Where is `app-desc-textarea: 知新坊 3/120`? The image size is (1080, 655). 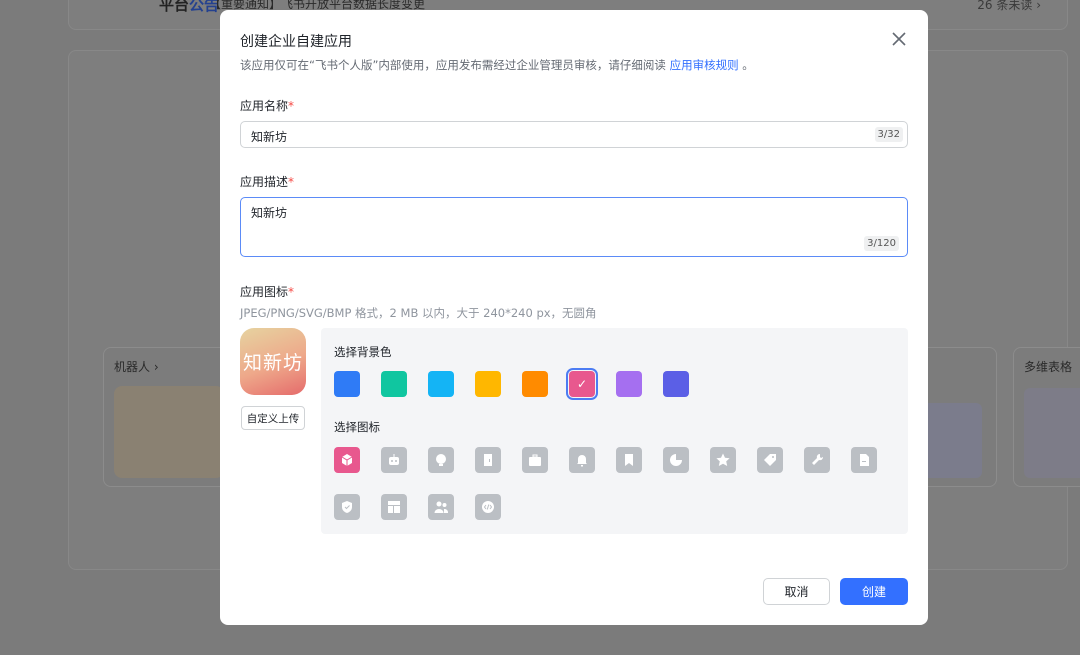
app-desc-textarea: 知新坊 3/120 is located at coordinates (574, 227).